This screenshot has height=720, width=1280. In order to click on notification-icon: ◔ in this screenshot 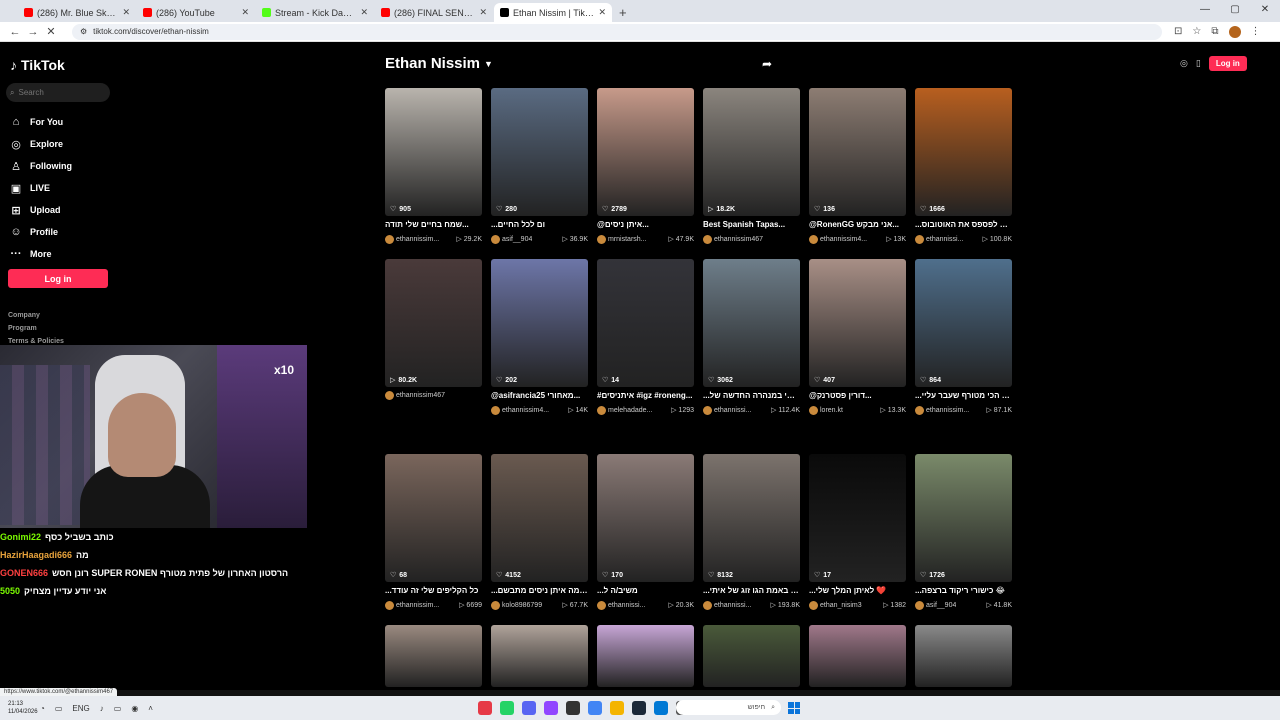, I will do `click(42, 708)`.